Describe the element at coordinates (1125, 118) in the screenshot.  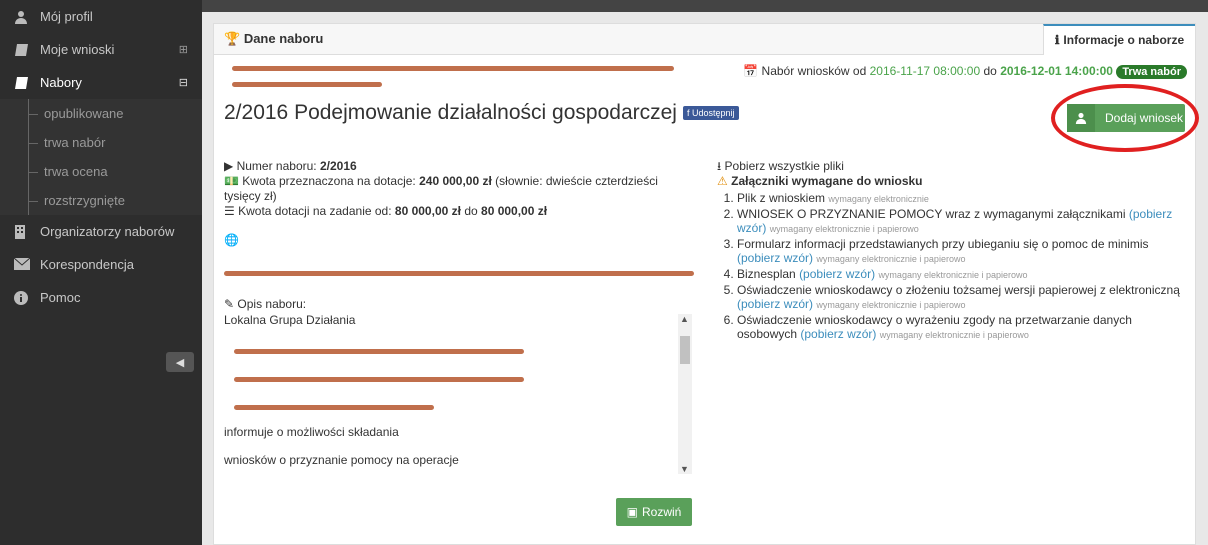
I see `highlight-ellipse` at that location.